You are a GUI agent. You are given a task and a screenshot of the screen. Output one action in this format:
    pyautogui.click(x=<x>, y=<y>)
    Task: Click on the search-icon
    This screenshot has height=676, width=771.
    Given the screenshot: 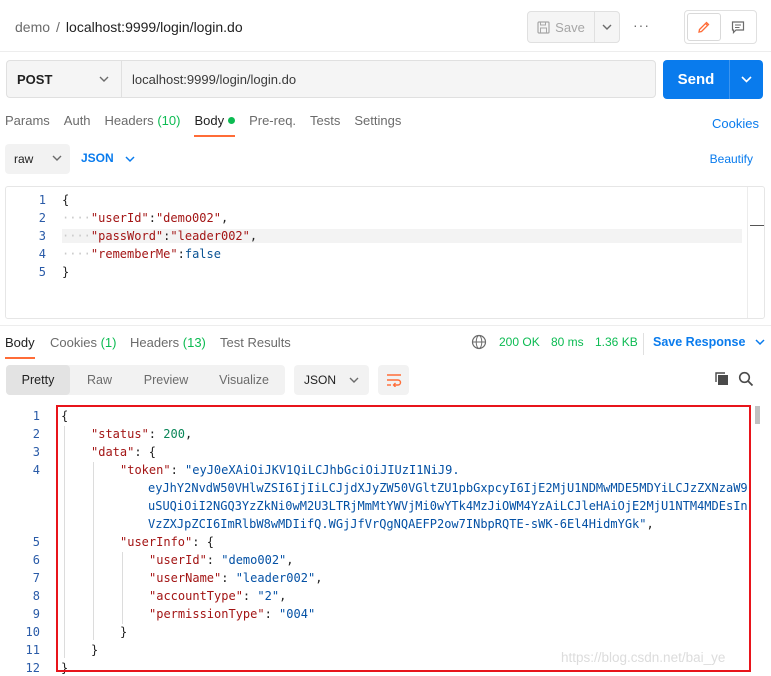 What is the action you would take?
    pyautogui.click(x=746, y=379)
    